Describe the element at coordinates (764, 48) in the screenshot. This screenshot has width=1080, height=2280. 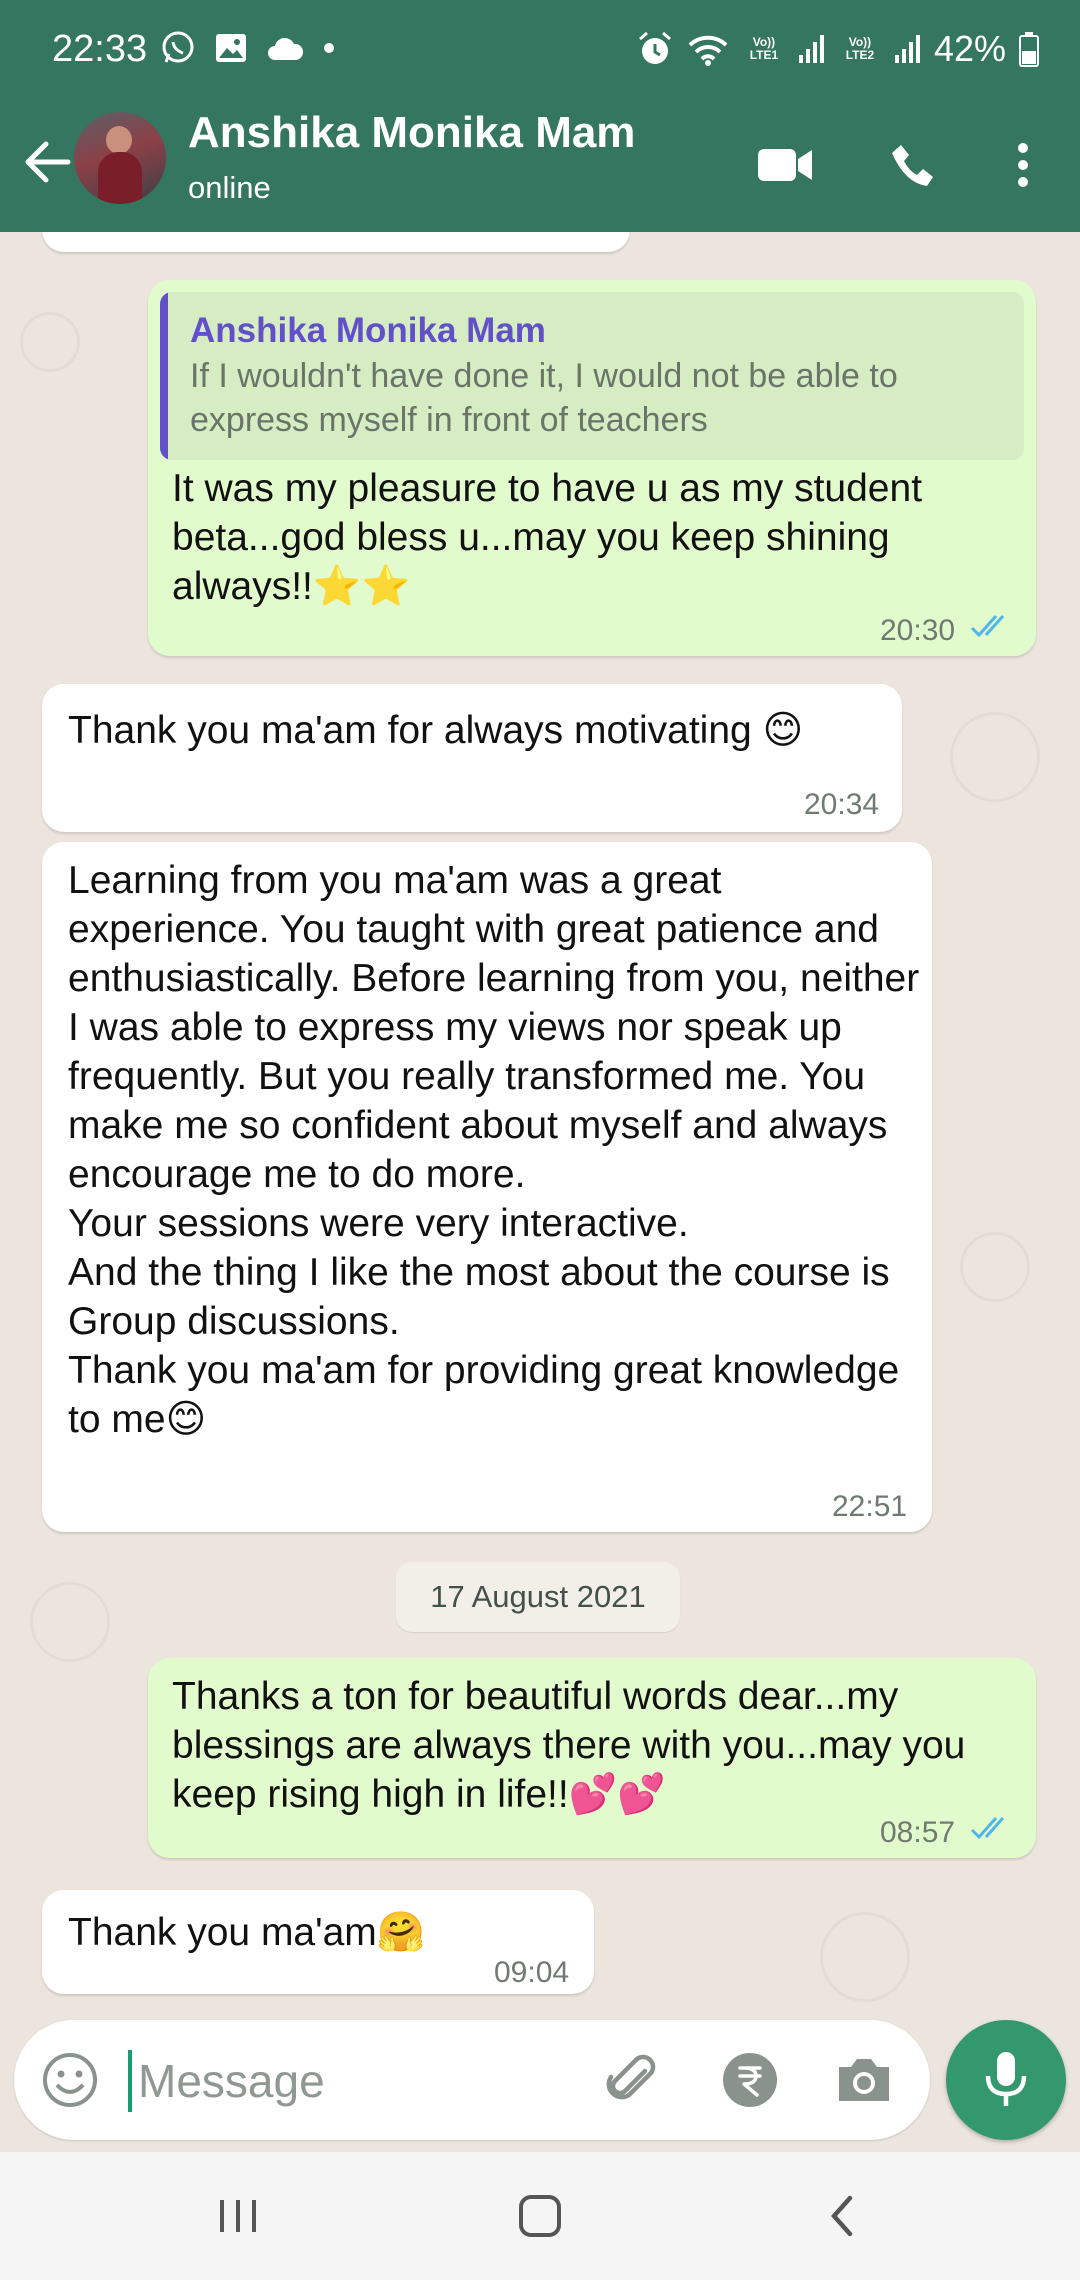
I see `sim1-label: Vo)) LTE1` at that location.